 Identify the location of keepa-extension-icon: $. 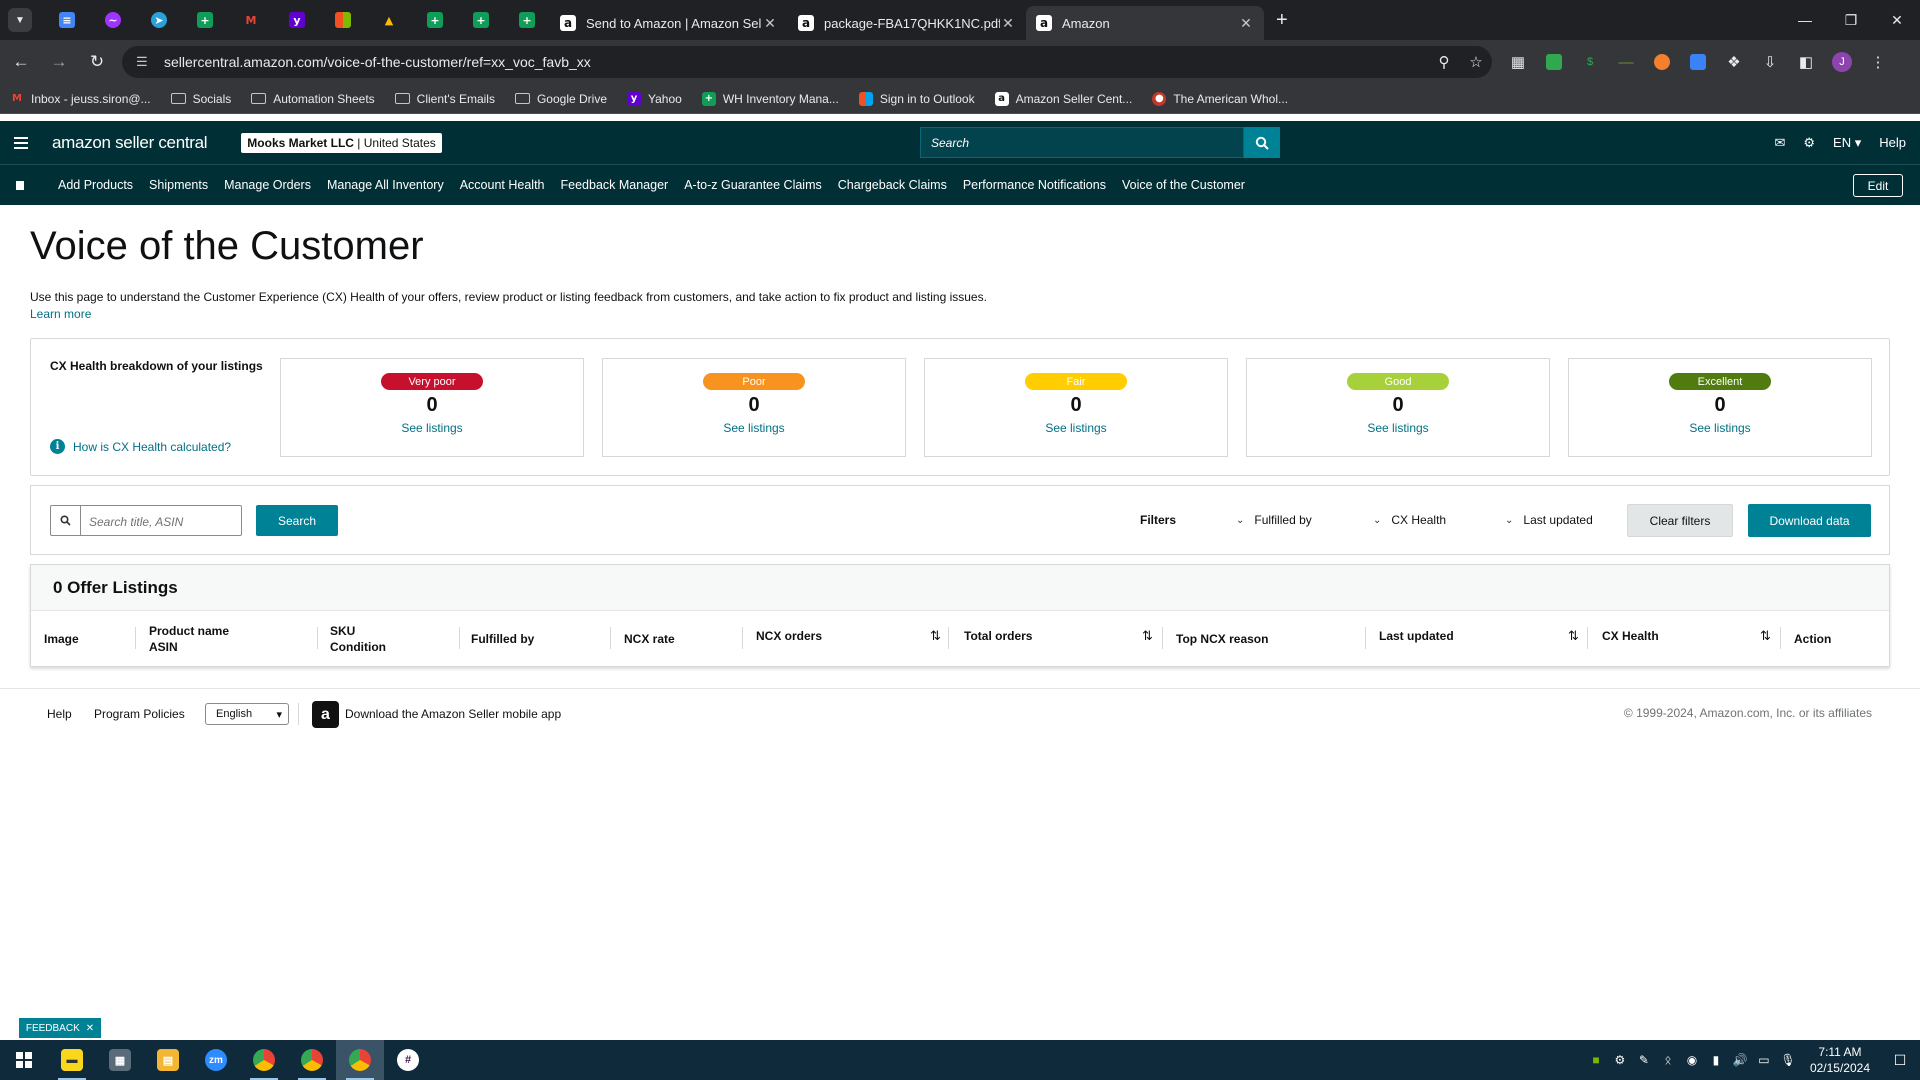
(1590, 62).